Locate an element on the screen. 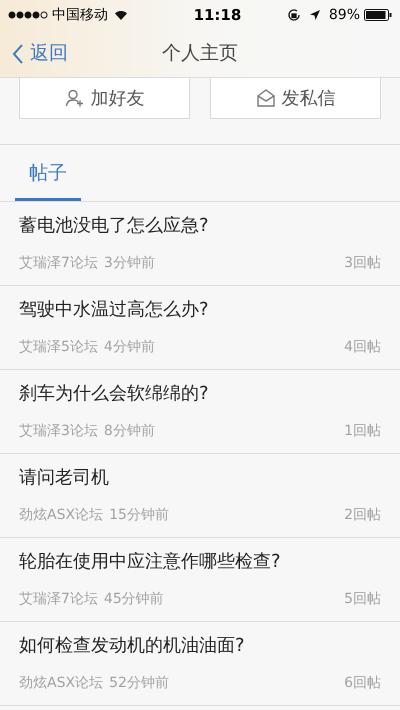  post-time: 8分钟前 is located at coordinates (129, 431).